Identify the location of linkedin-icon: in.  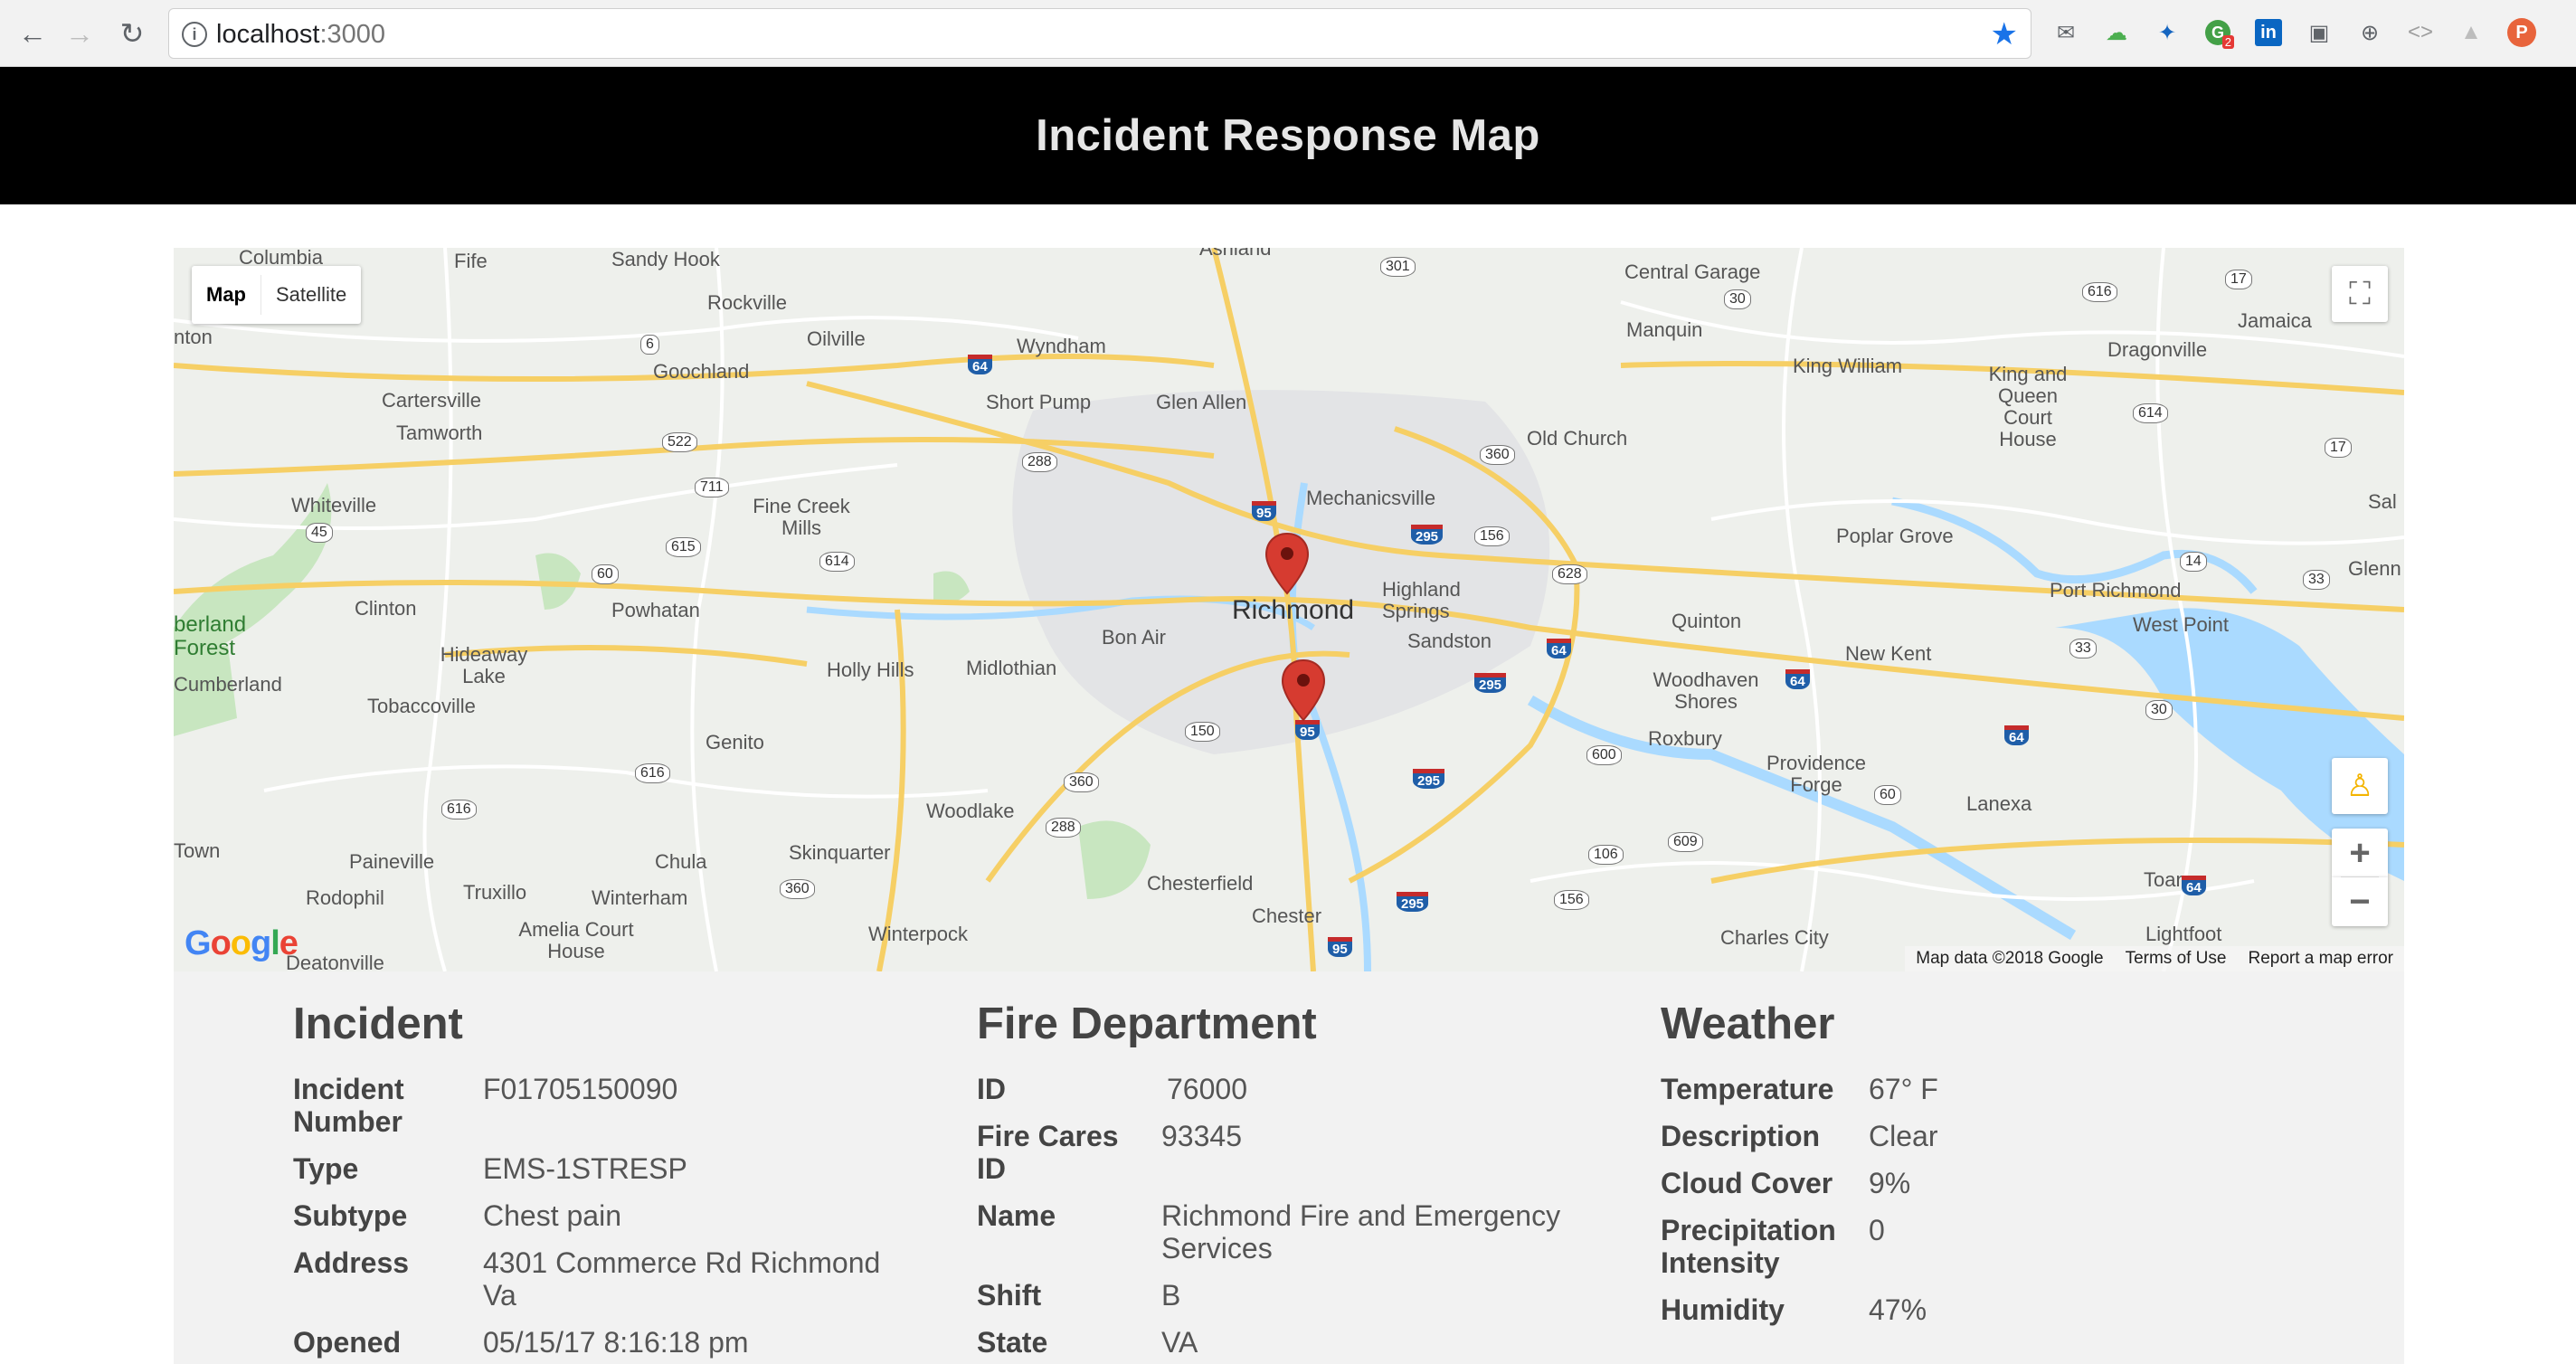
(2268, 32).